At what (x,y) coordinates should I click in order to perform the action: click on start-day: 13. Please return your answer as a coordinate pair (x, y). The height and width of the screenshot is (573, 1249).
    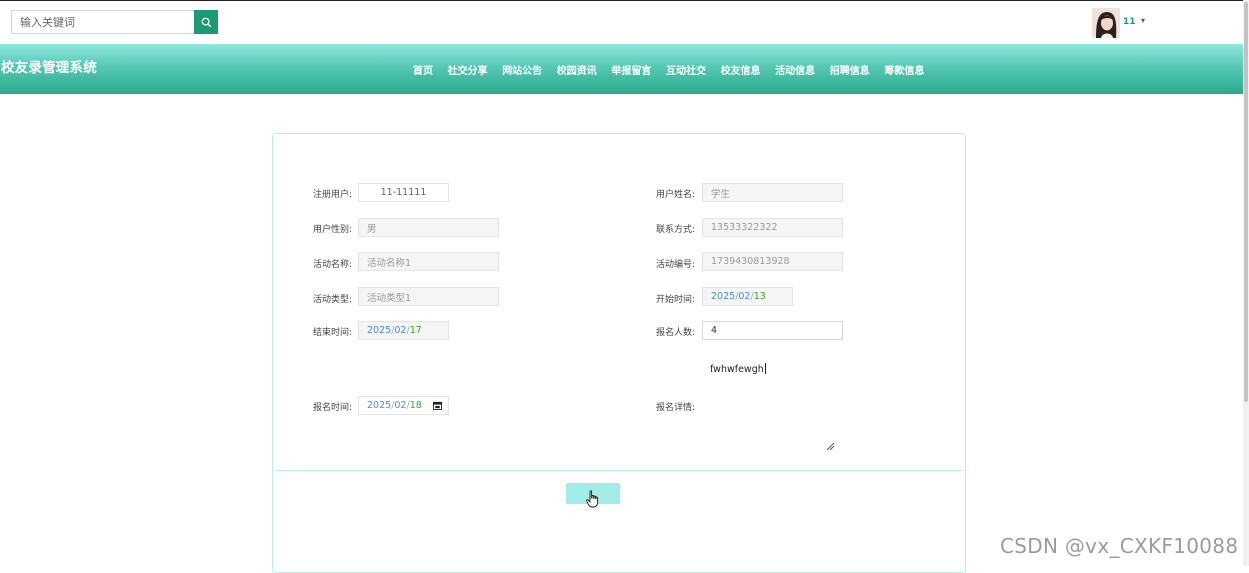
    Looking at the image, I should click on (759, 296).